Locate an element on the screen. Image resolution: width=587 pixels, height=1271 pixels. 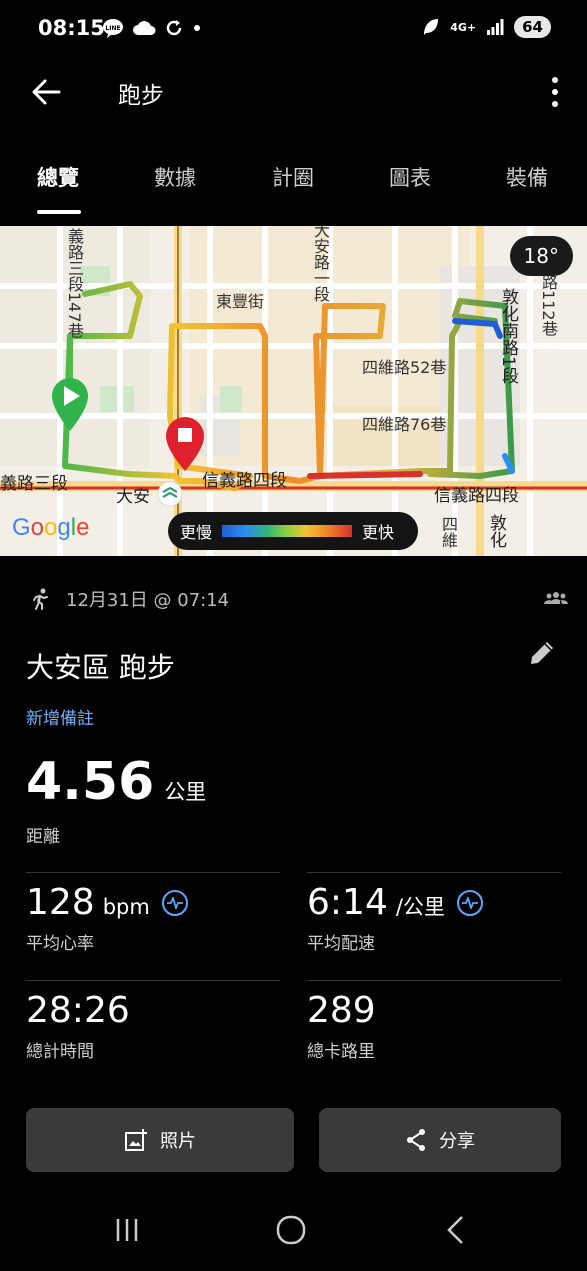
distance-value-row: 4.56 公里 is located at coordinates (116, 782).